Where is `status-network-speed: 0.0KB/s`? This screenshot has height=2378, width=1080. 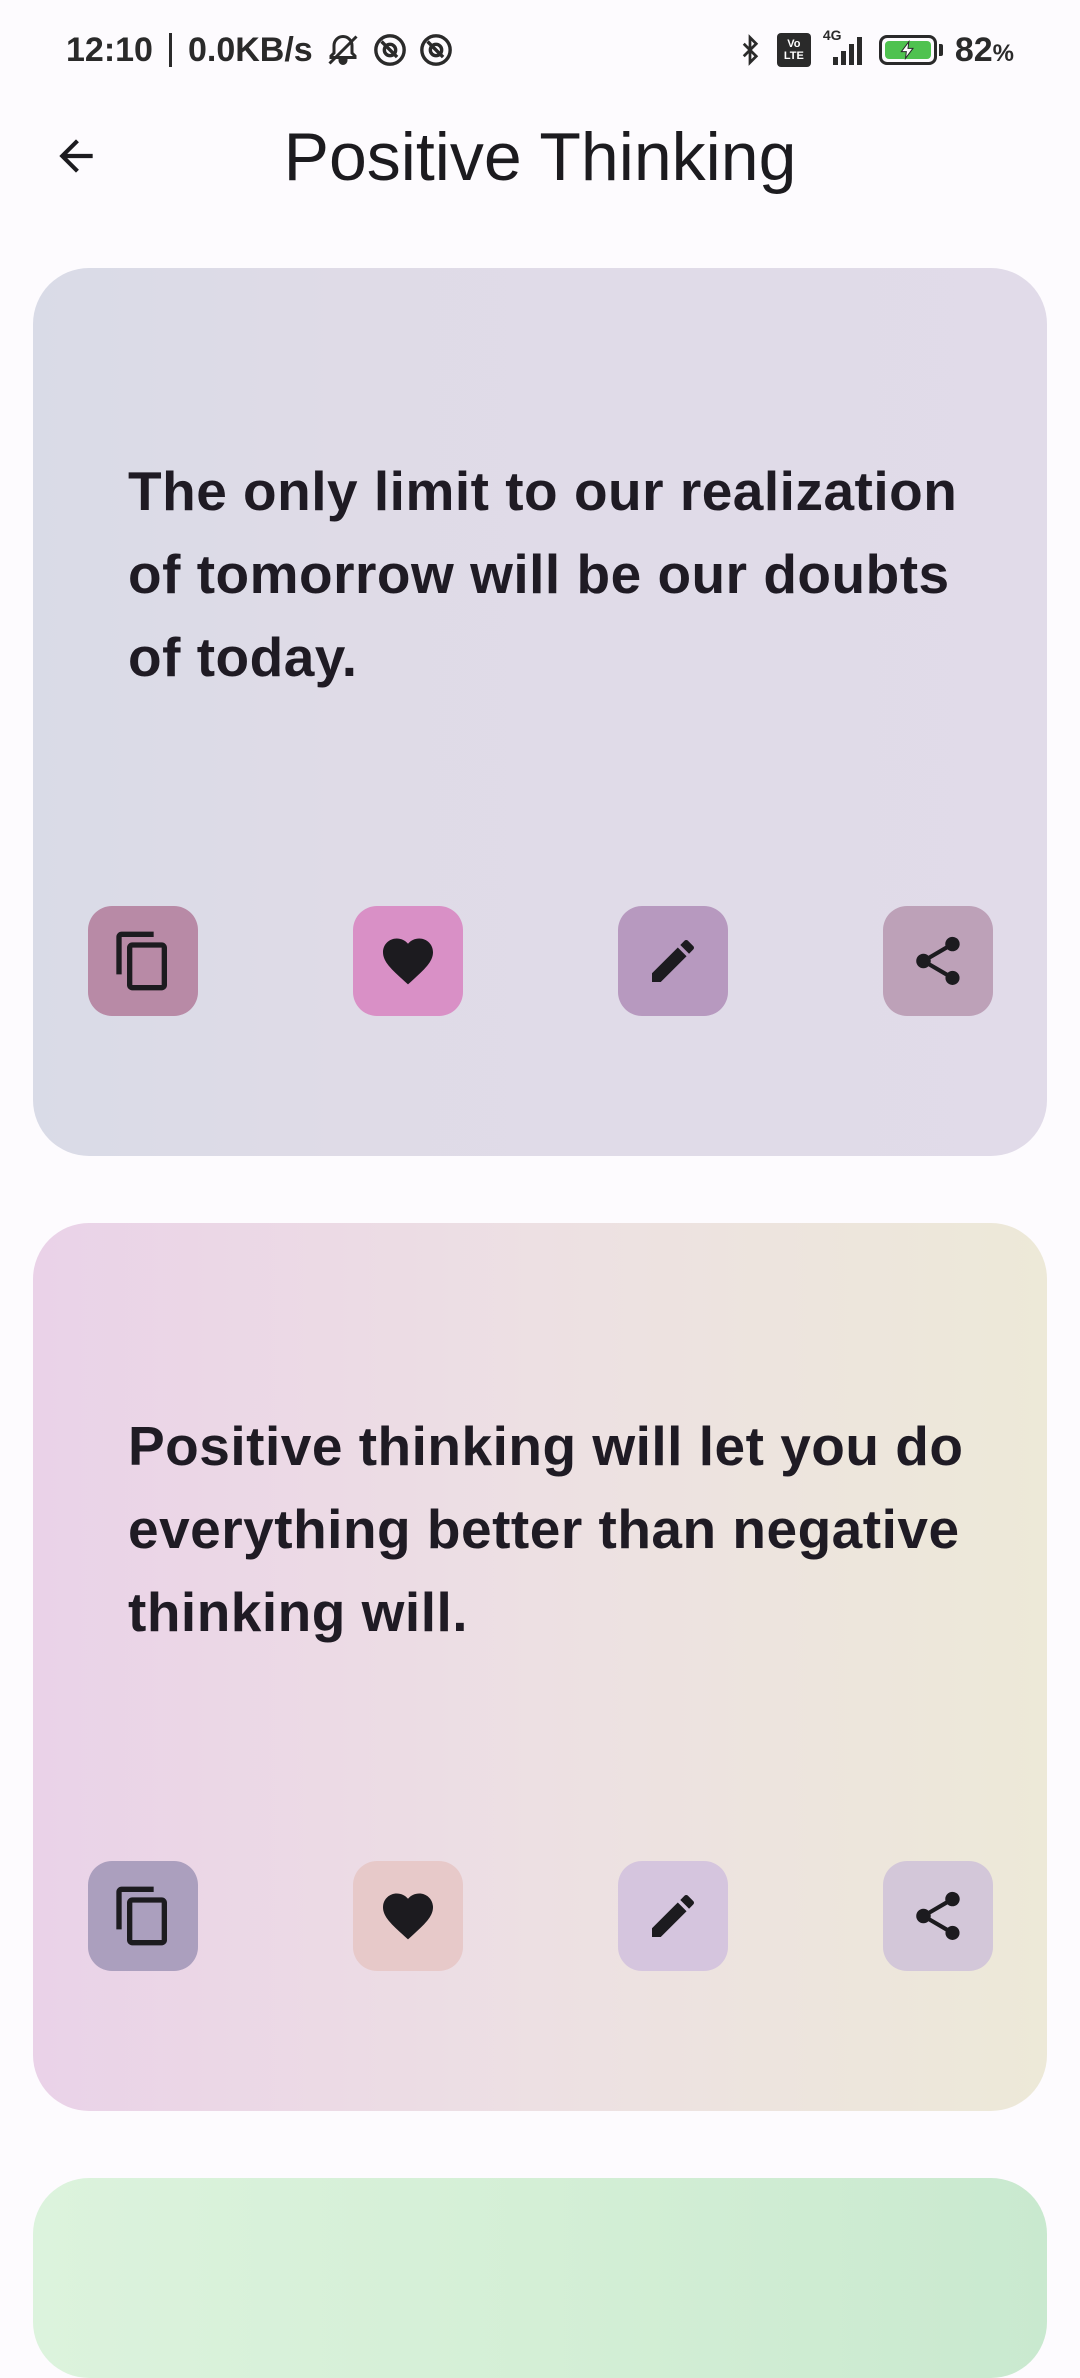
status-network-speed: 0.0KB/s is located at coordinates (250, 49).